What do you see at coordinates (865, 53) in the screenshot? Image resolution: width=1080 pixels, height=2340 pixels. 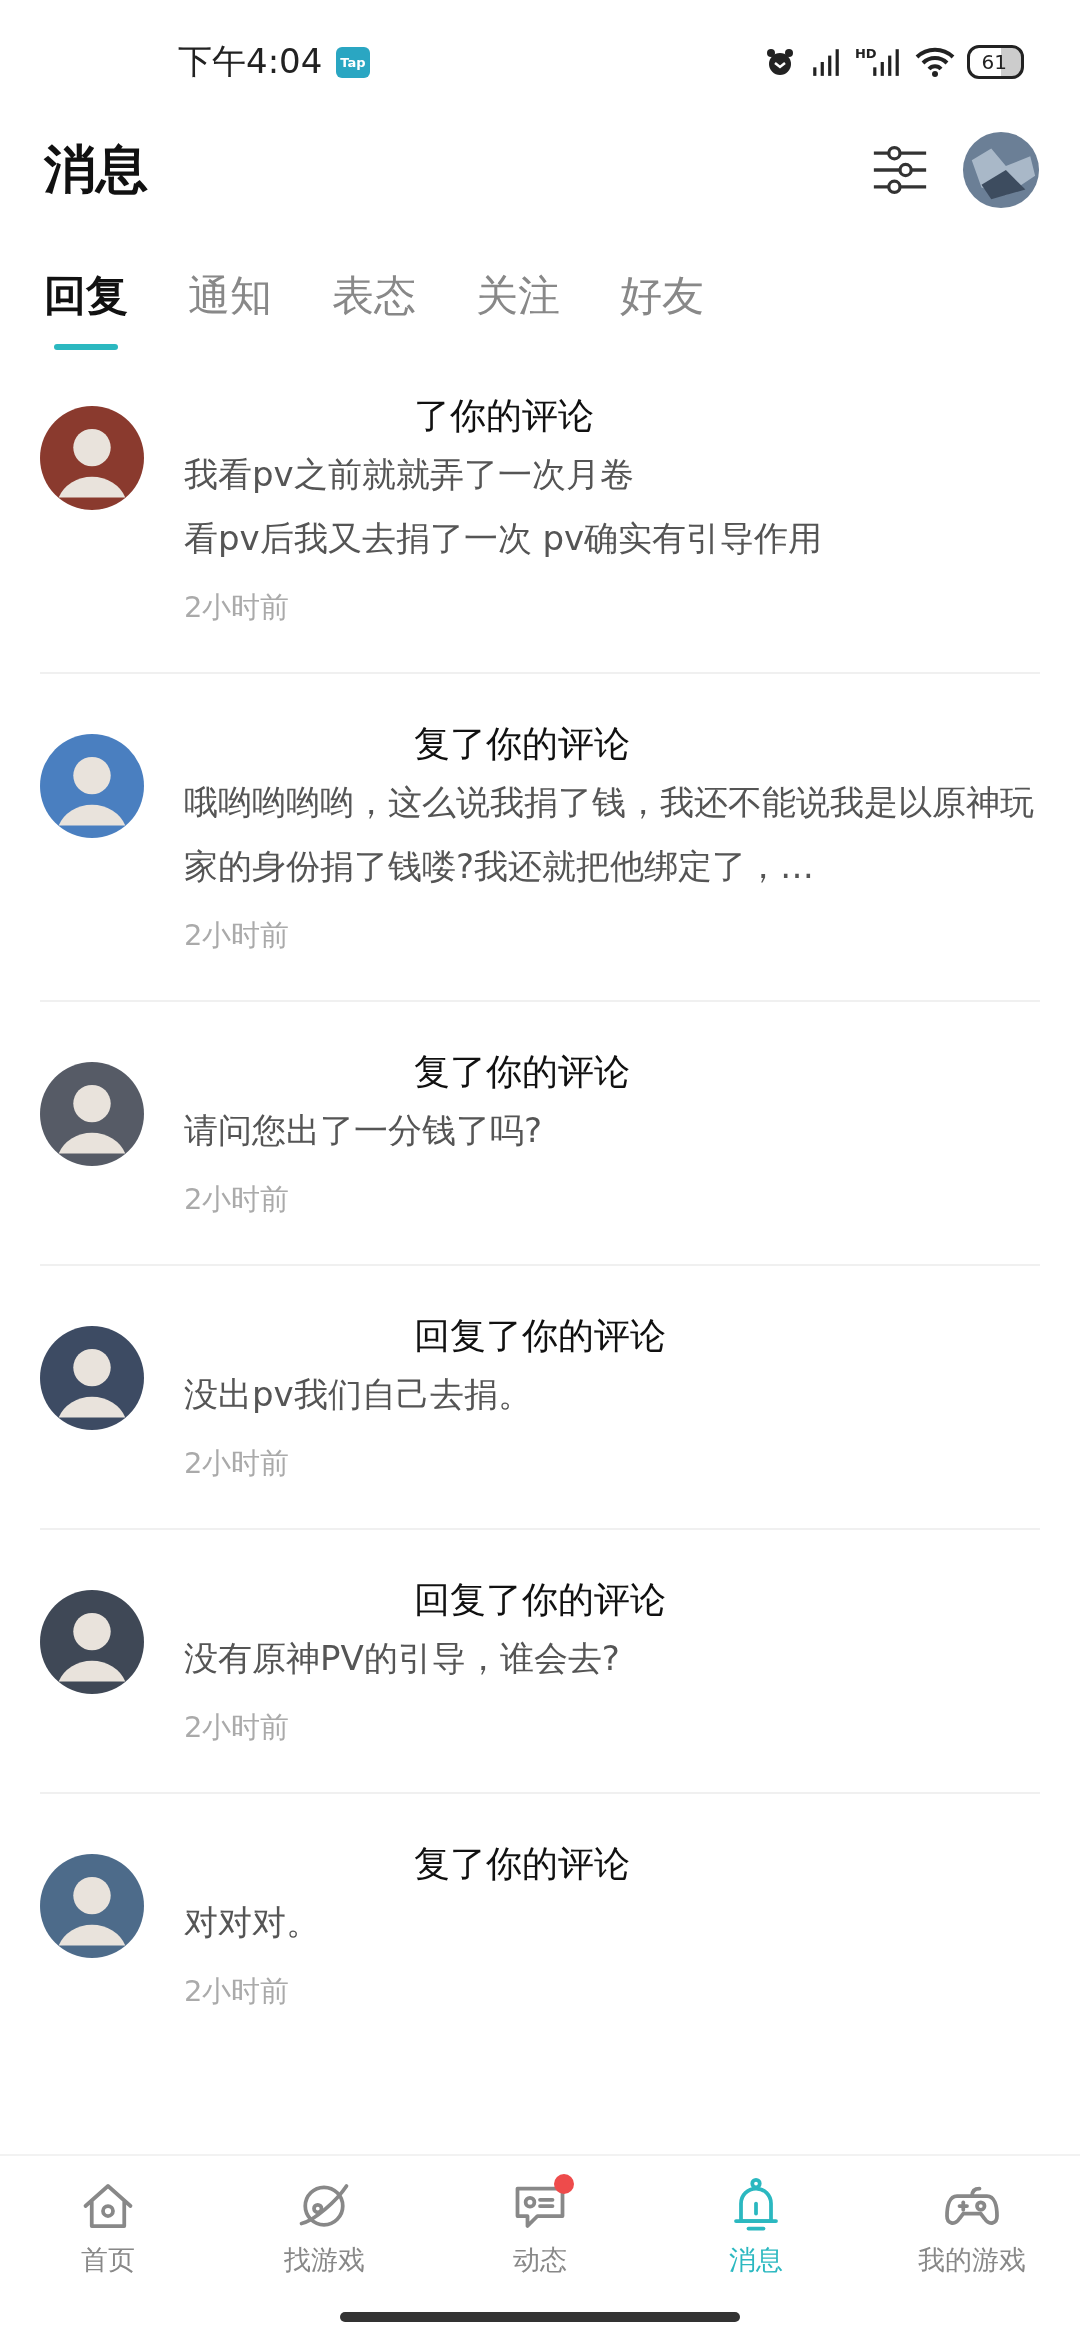 I see `signal-label: HD` at bounding box center [865, 53].